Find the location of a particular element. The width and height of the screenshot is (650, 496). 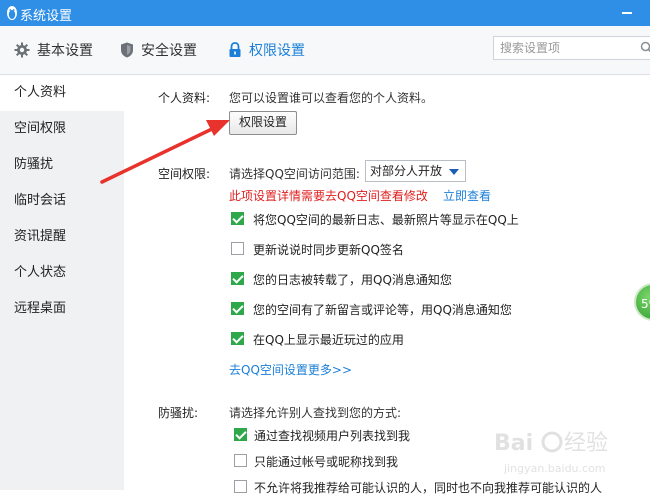

search-icon is located at coordinates (645, 48).